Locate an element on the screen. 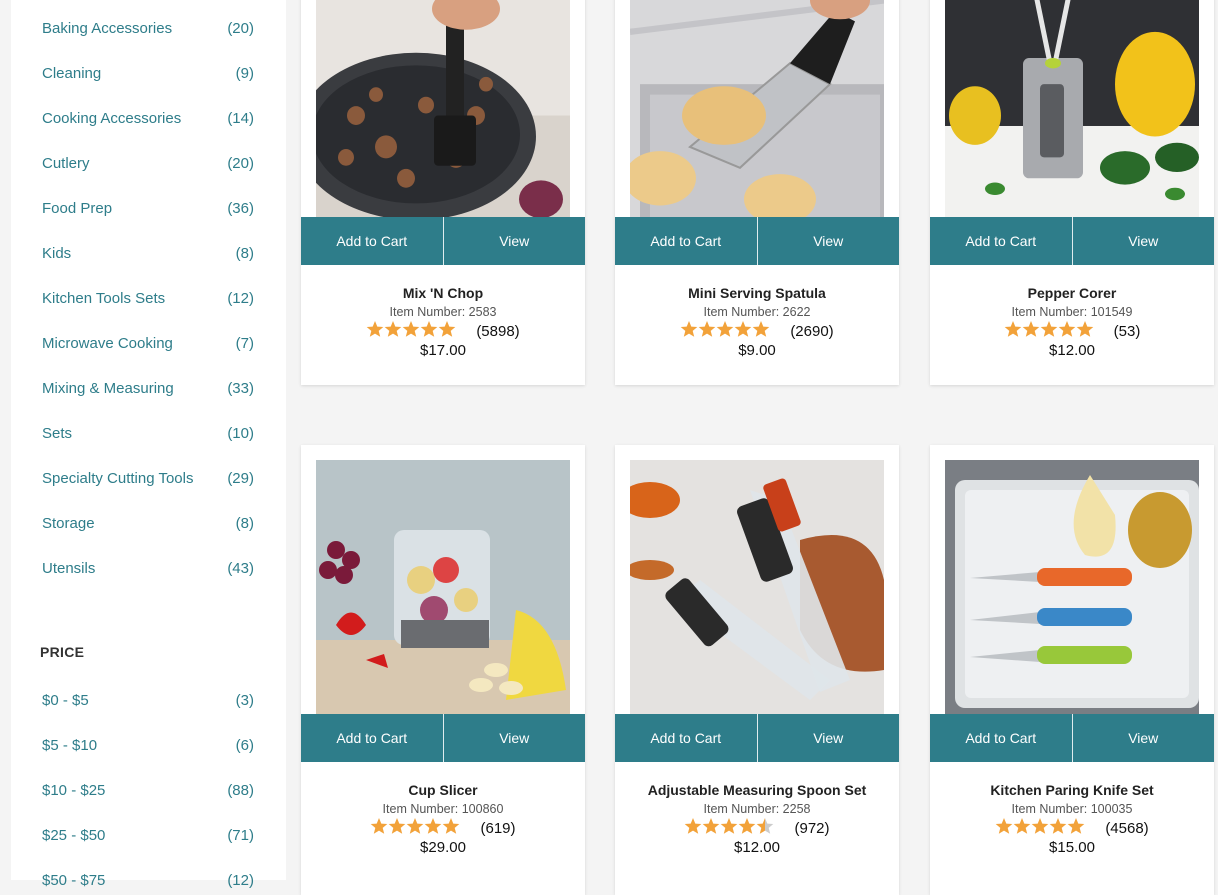 The width and height of the screenshot is (1218, 895). category-label: Storage is located at coordinates (68, 523).